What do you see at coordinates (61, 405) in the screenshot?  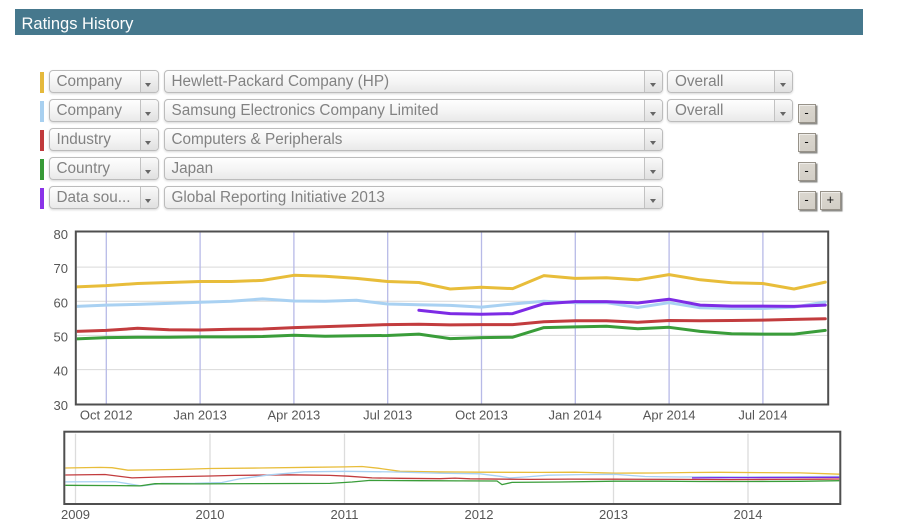 I see `svg-text: 30` at bounding box center [61, 405].